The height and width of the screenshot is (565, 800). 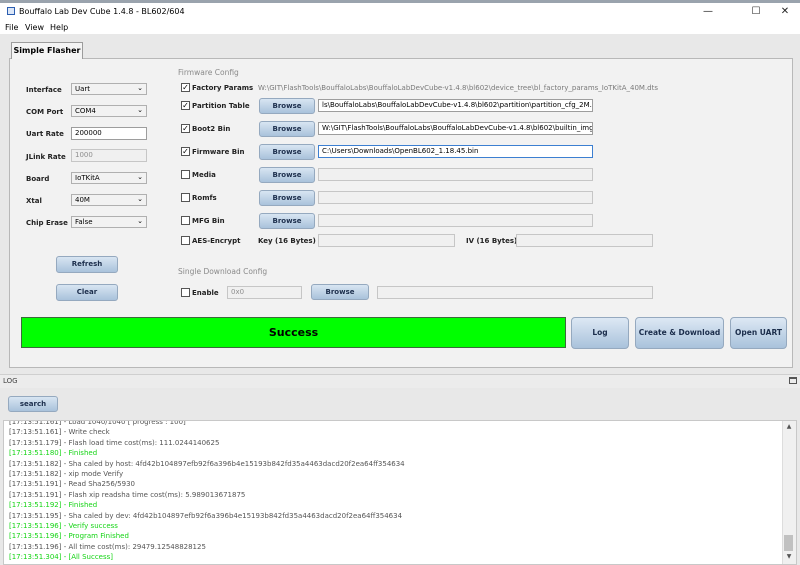 I want to click on single-download-title: Single Download Config, so click(x=223, y=271).